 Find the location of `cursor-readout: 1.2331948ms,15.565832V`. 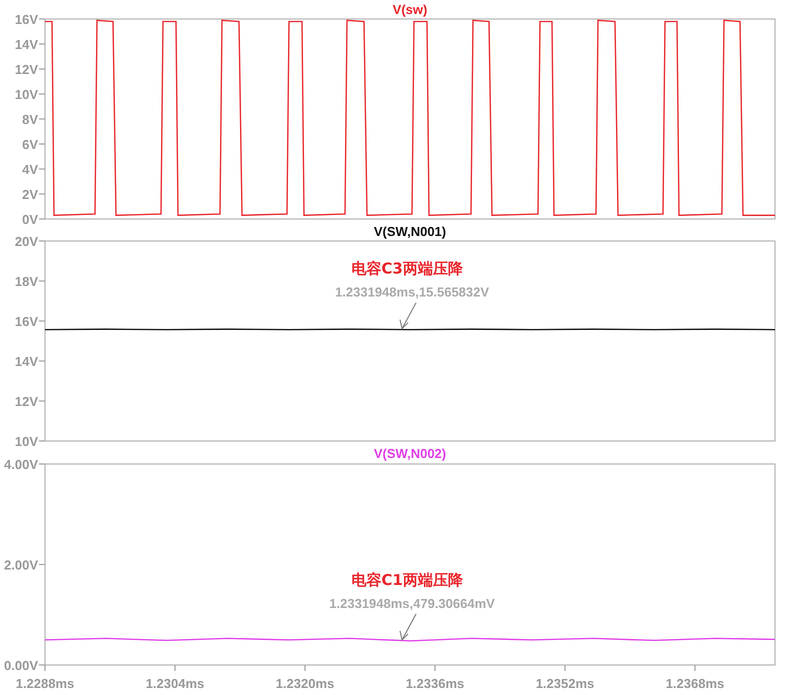

cursor-readout: 1.2331948ms,15.565832V is located at coordinates (412, 292).